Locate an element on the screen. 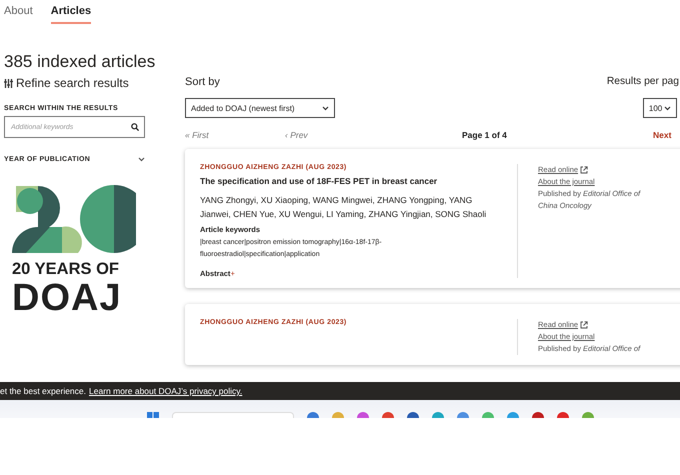  sort-dropdown: Added to DOAJ (newest first) is located at coordinates (260, 108).